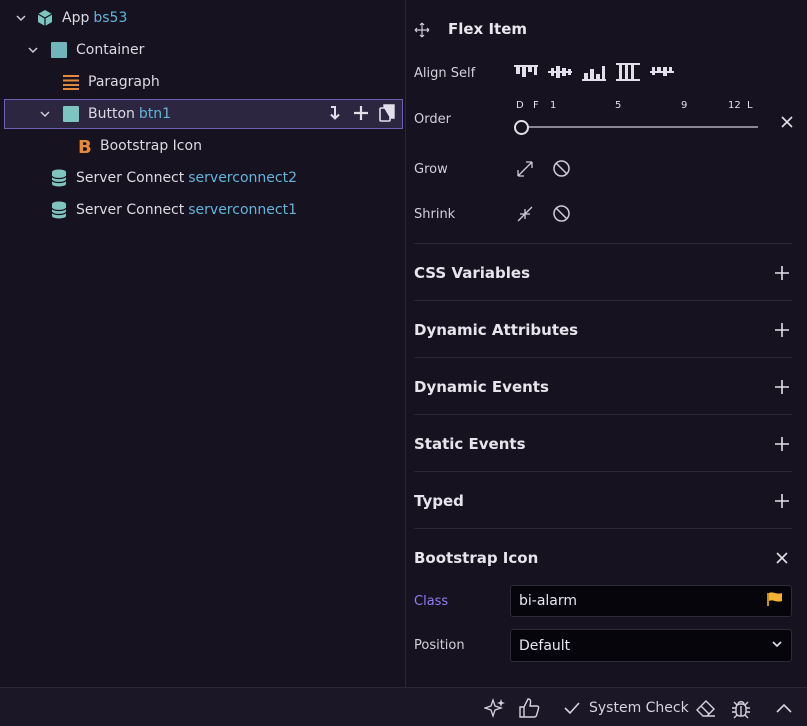 The height and width of the screenshot is (726, 807). I want to click on svg-text: B, so click(85, 146).